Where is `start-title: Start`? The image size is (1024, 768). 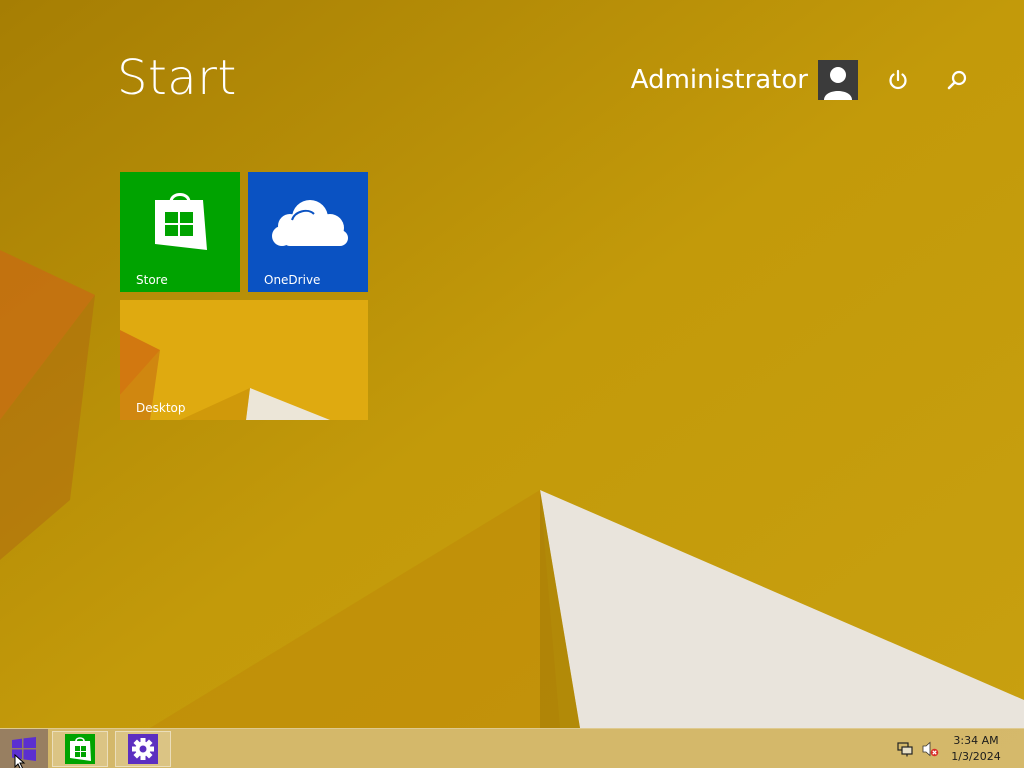
start-title: Start is located at coordinates (177, 78).